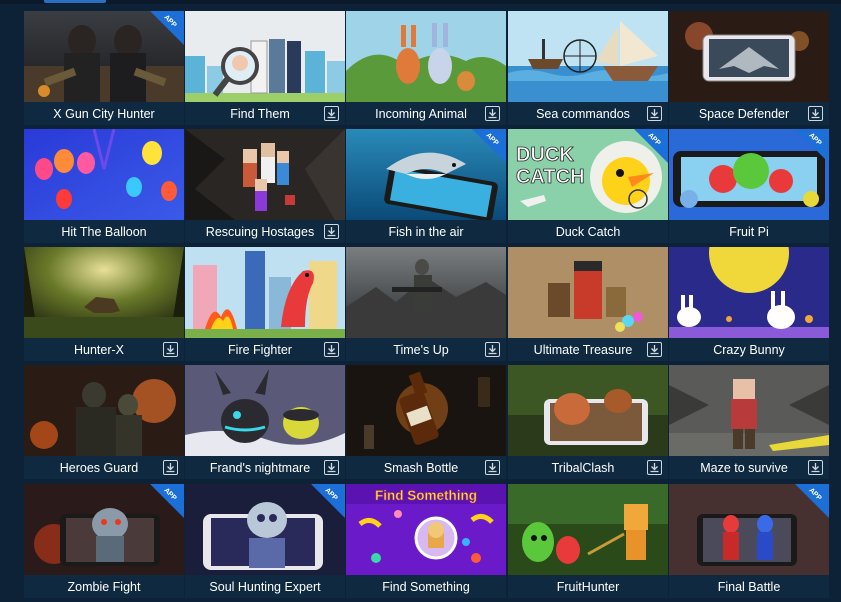  I want to click on game-tile-hunter-x: Hunter-X, so click(104, 304).